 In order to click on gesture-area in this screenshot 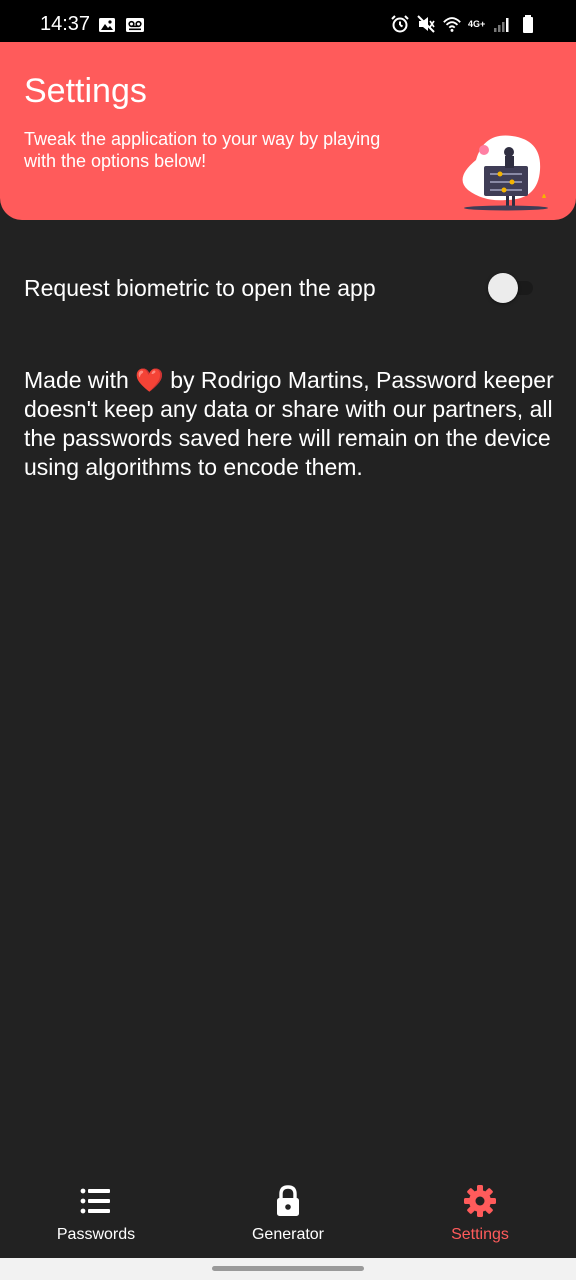, I will do `click(288, 1269)`.